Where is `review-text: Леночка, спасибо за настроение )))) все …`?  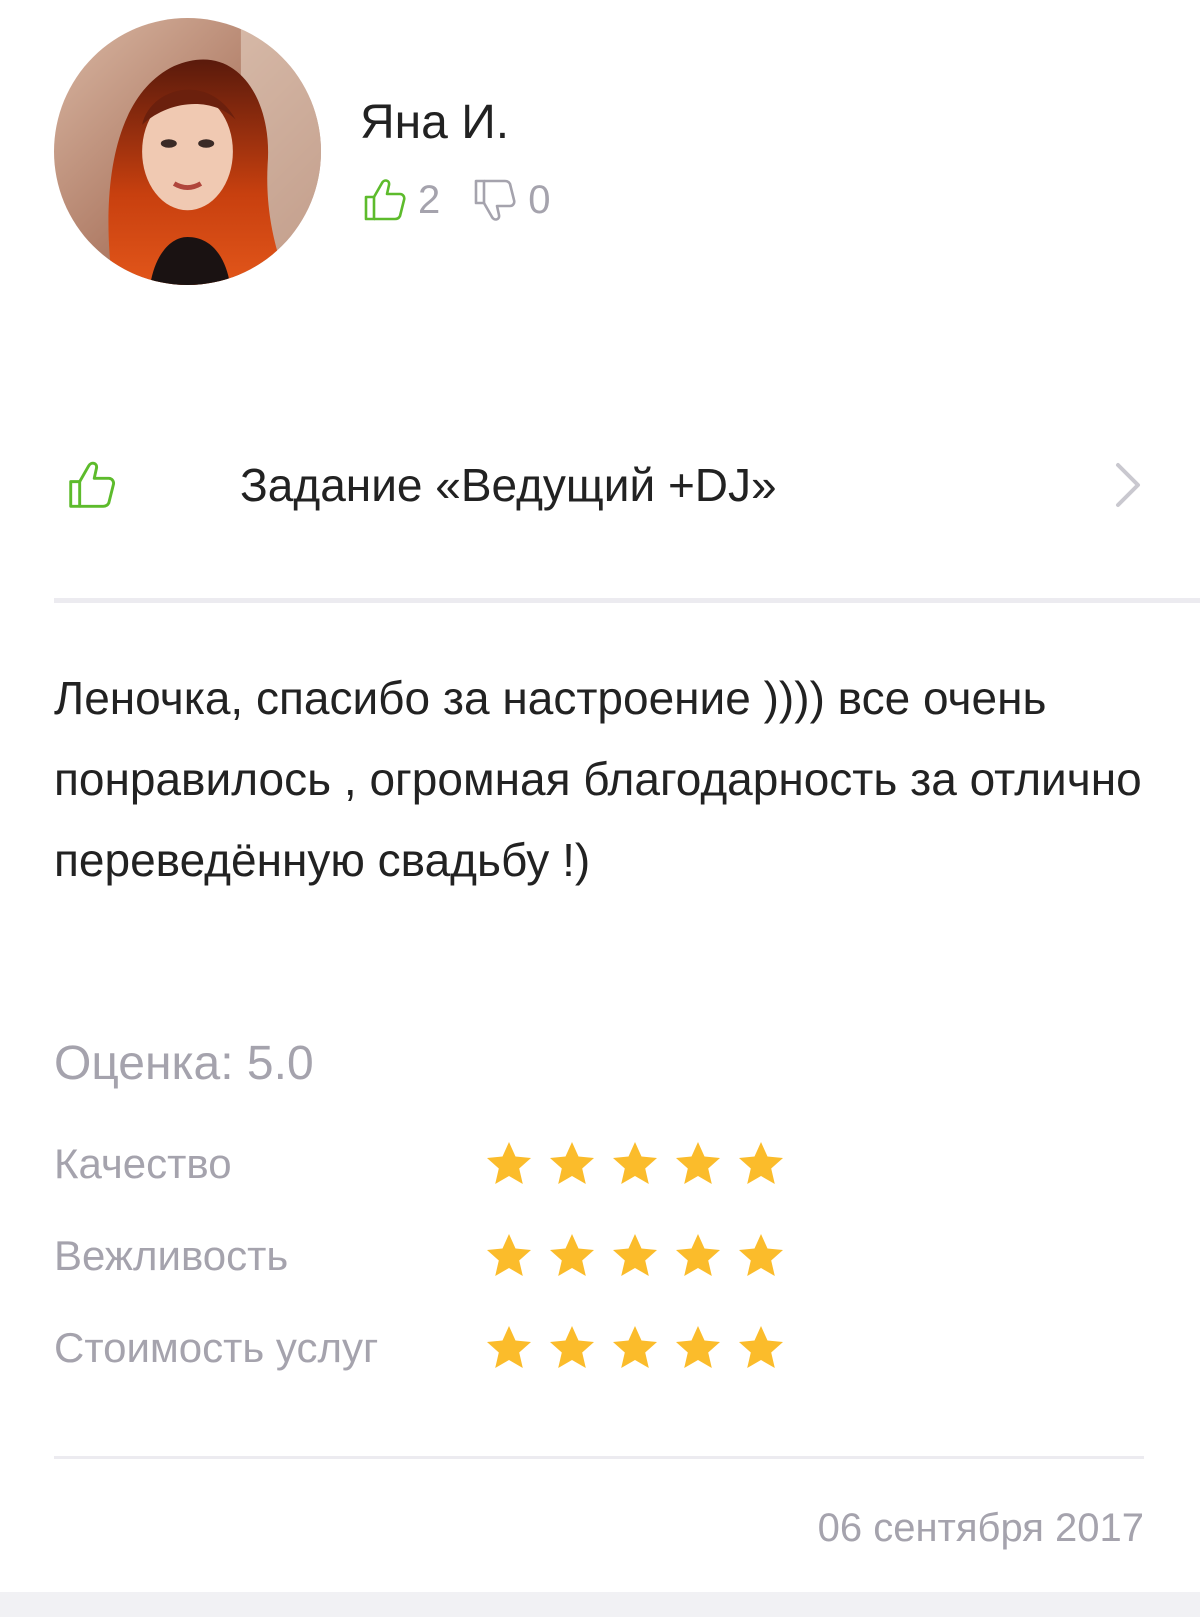
review-text: Леночка, спасибо за настроение )))) все … is located at coordinates (598, 779).